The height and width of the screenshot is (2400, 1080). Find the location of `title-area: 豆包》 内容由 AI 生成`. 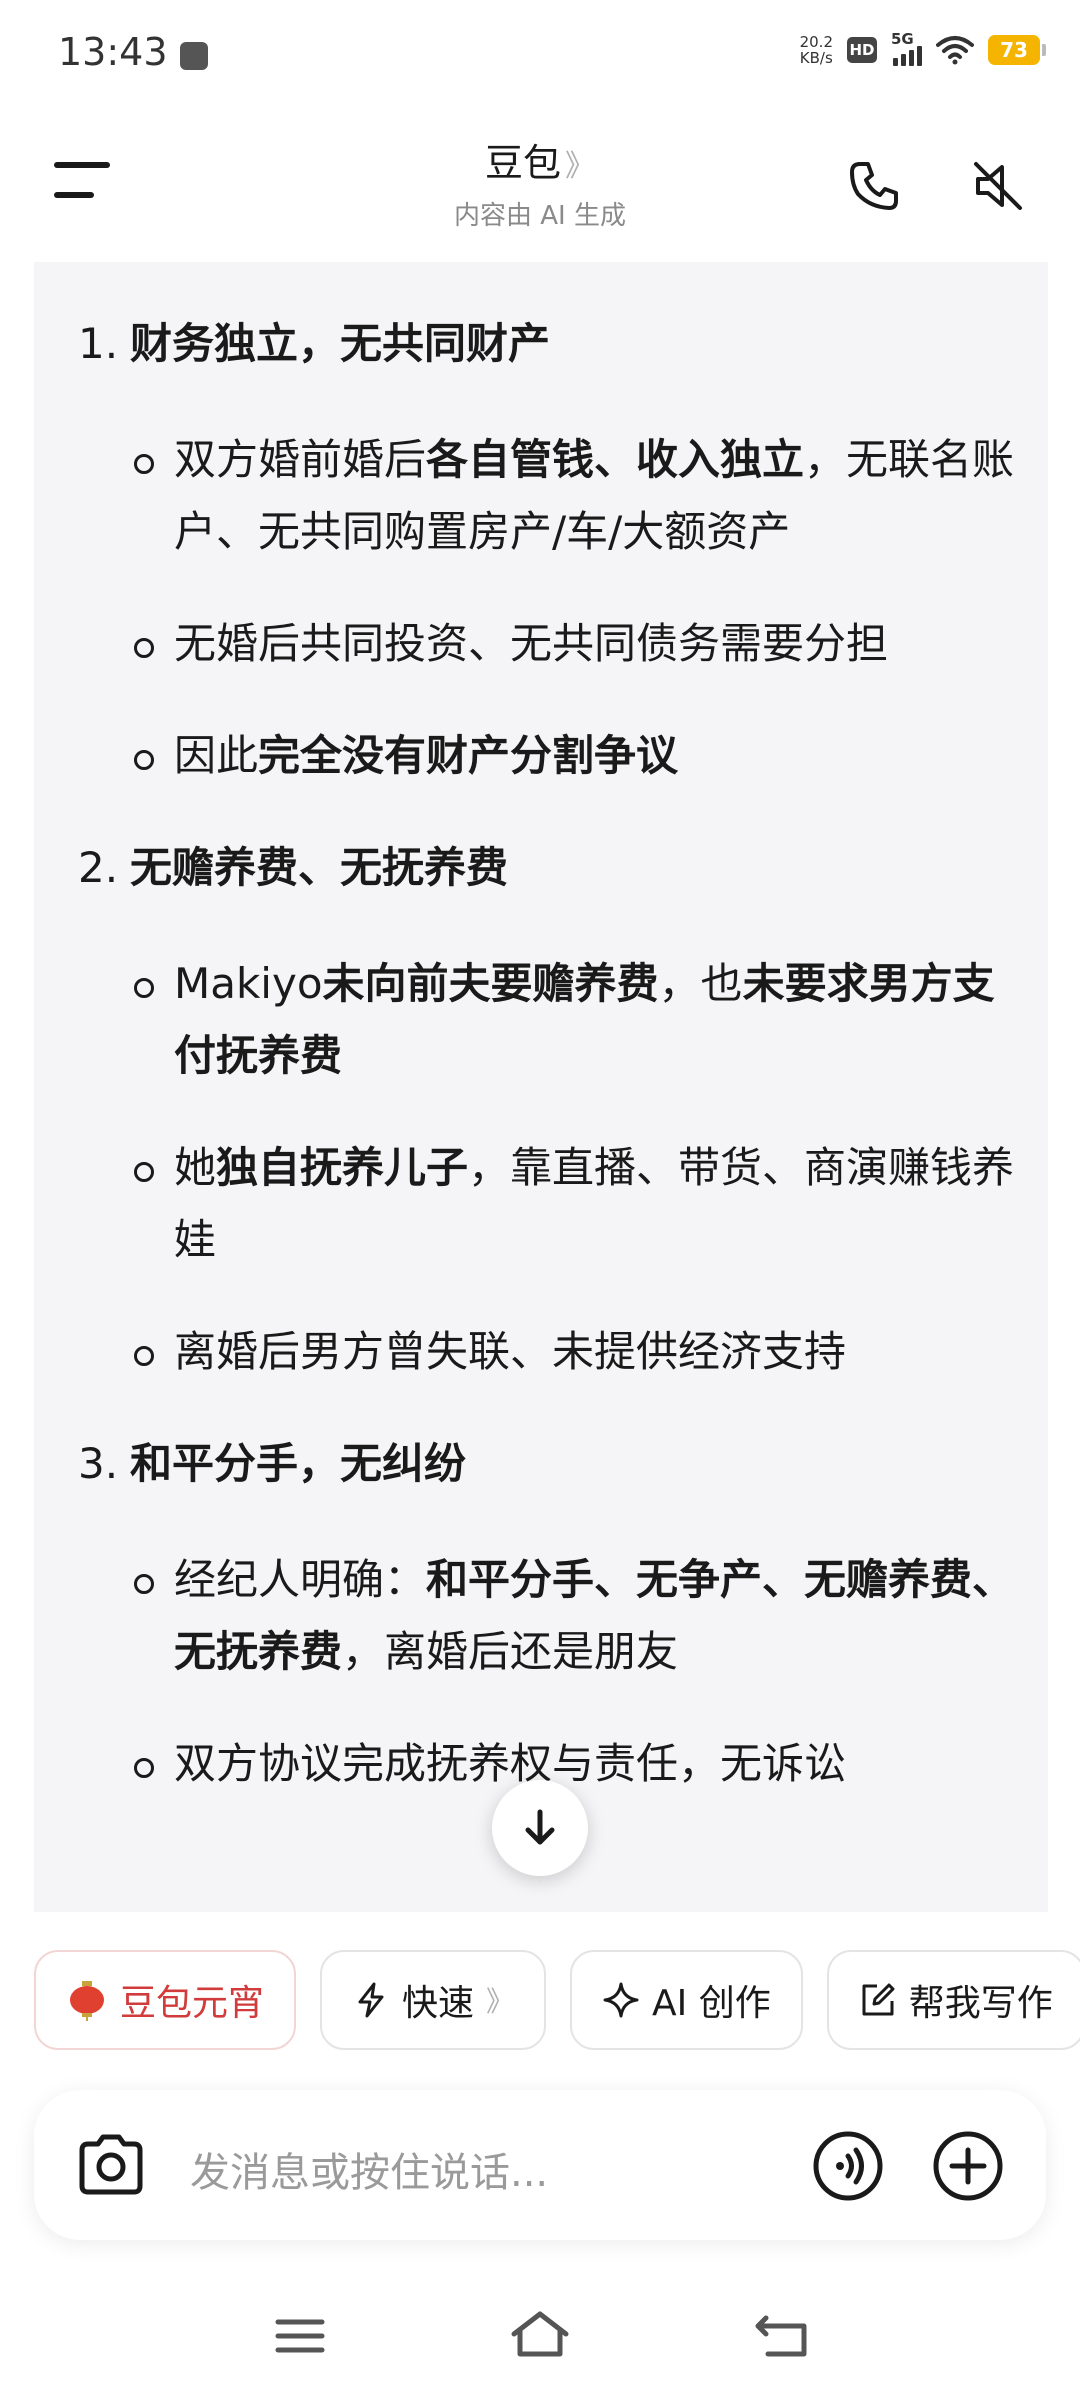

title-area: 豆包》 内容由 AI 生成 is located at coordinates (540, 182).